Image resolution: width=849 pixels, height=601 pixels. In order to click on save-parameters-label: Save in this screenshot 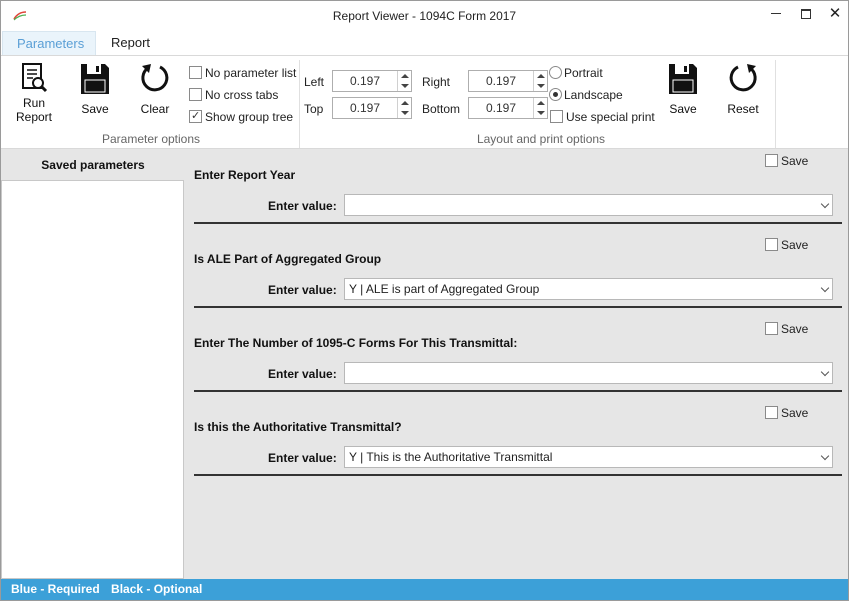, I will do `click(95, 109)`.